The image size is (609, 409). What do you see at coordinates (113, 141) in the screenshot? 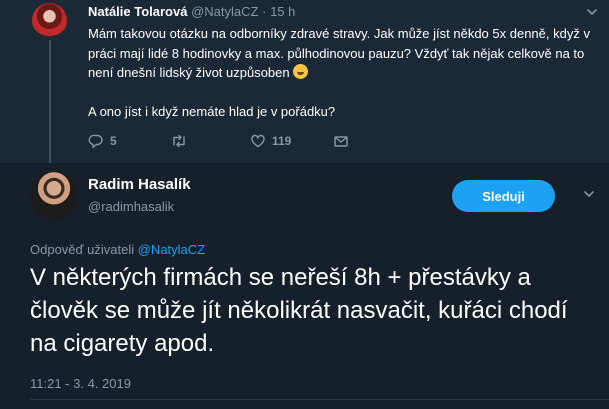
I see `reply-count: 5` at bounding box center [113, 141].